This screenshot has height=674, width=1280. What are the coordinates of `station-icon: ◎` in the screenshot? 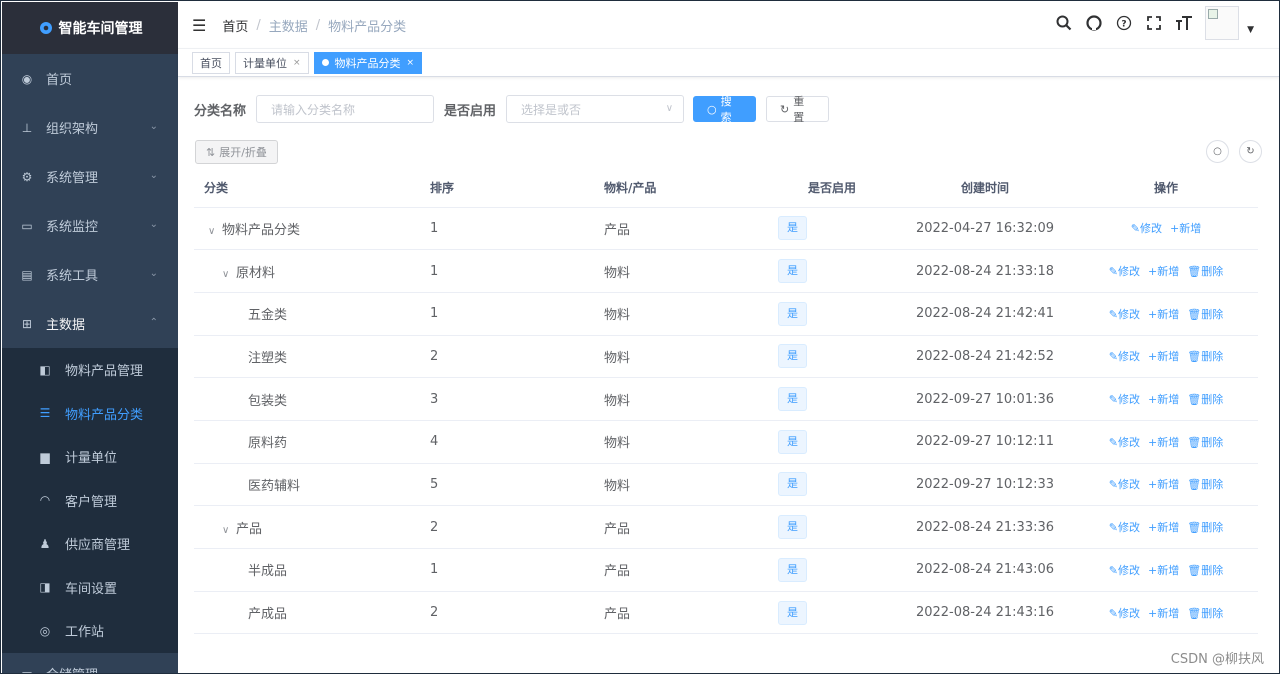 It's located at (45, 630).